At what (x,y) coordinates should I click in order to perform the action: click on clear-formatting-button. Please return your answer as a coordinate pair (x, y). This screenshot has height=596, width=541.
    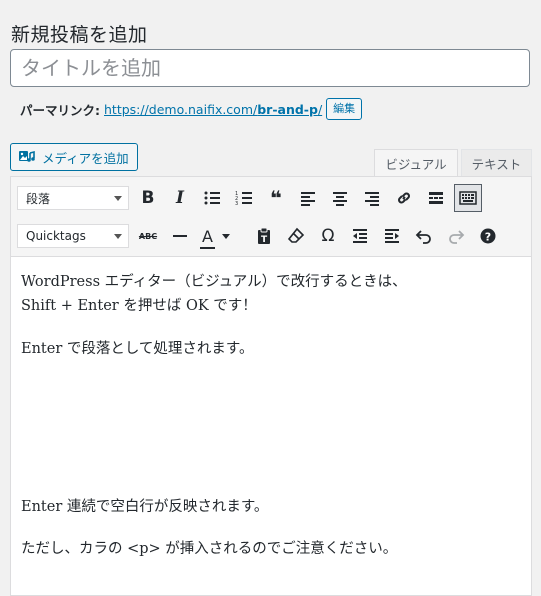
    Looking at the image, I should click on (296, 236).